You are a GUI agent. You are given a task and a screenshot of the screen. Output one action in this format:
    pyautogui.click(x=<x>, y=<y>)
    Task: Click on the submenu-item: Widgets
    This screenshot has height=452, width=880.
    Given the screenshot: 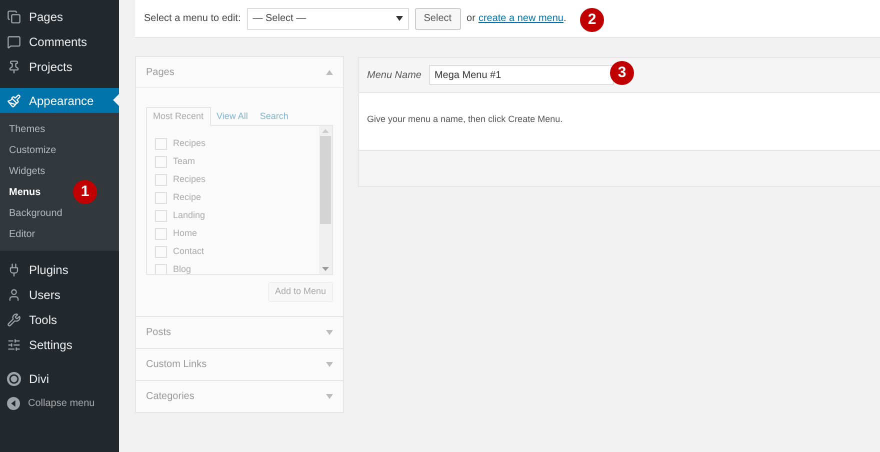 What is the action you would take?
    pyautogui.click(x=27, y=171)
    